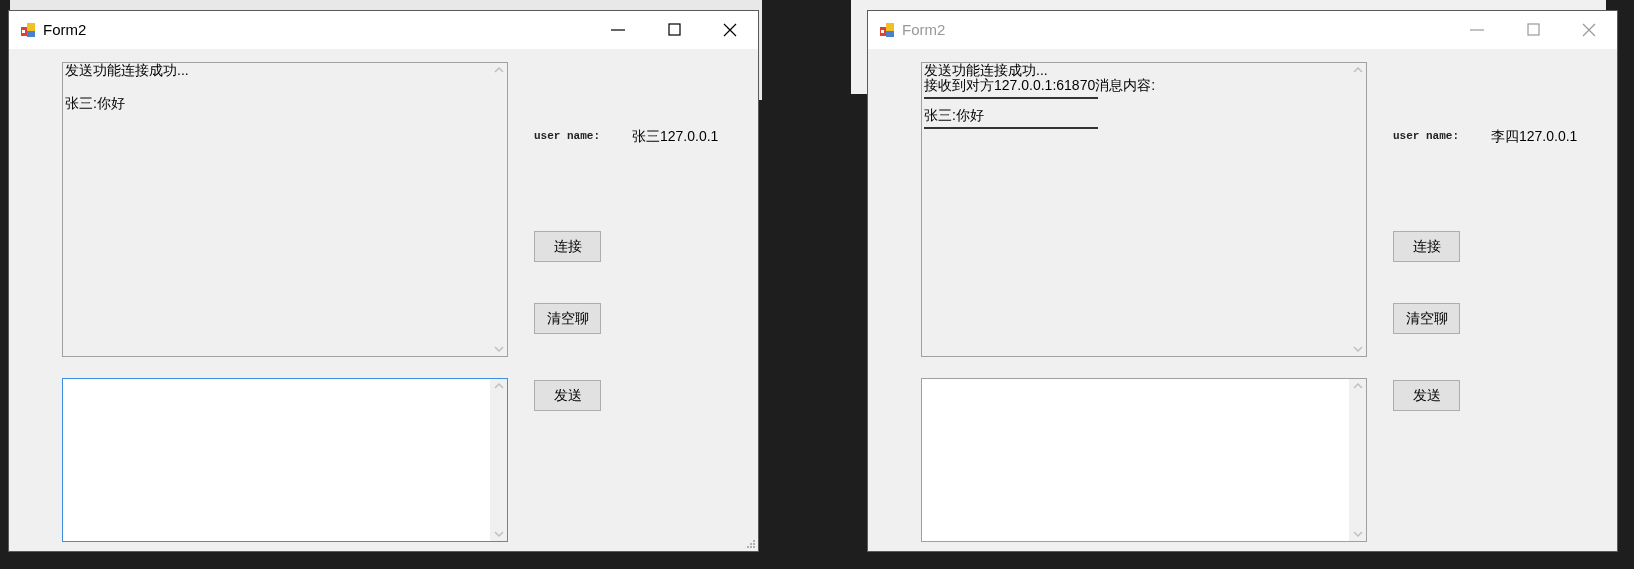  I want to click on resize-grip-icon, so click(751, 544).